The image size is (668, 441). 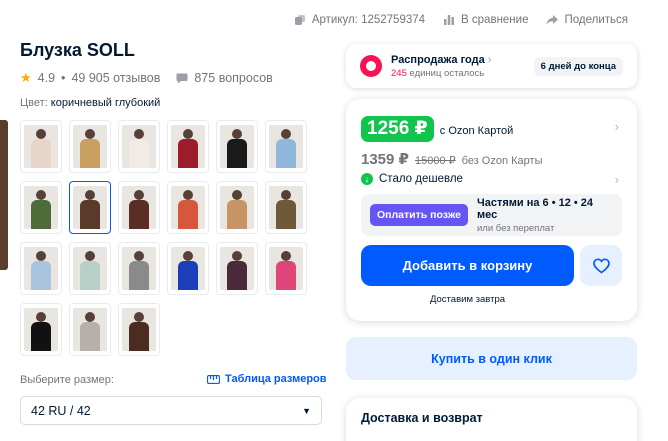 I want to click on installment-note: или без переплат, so click(x=515, y=228).